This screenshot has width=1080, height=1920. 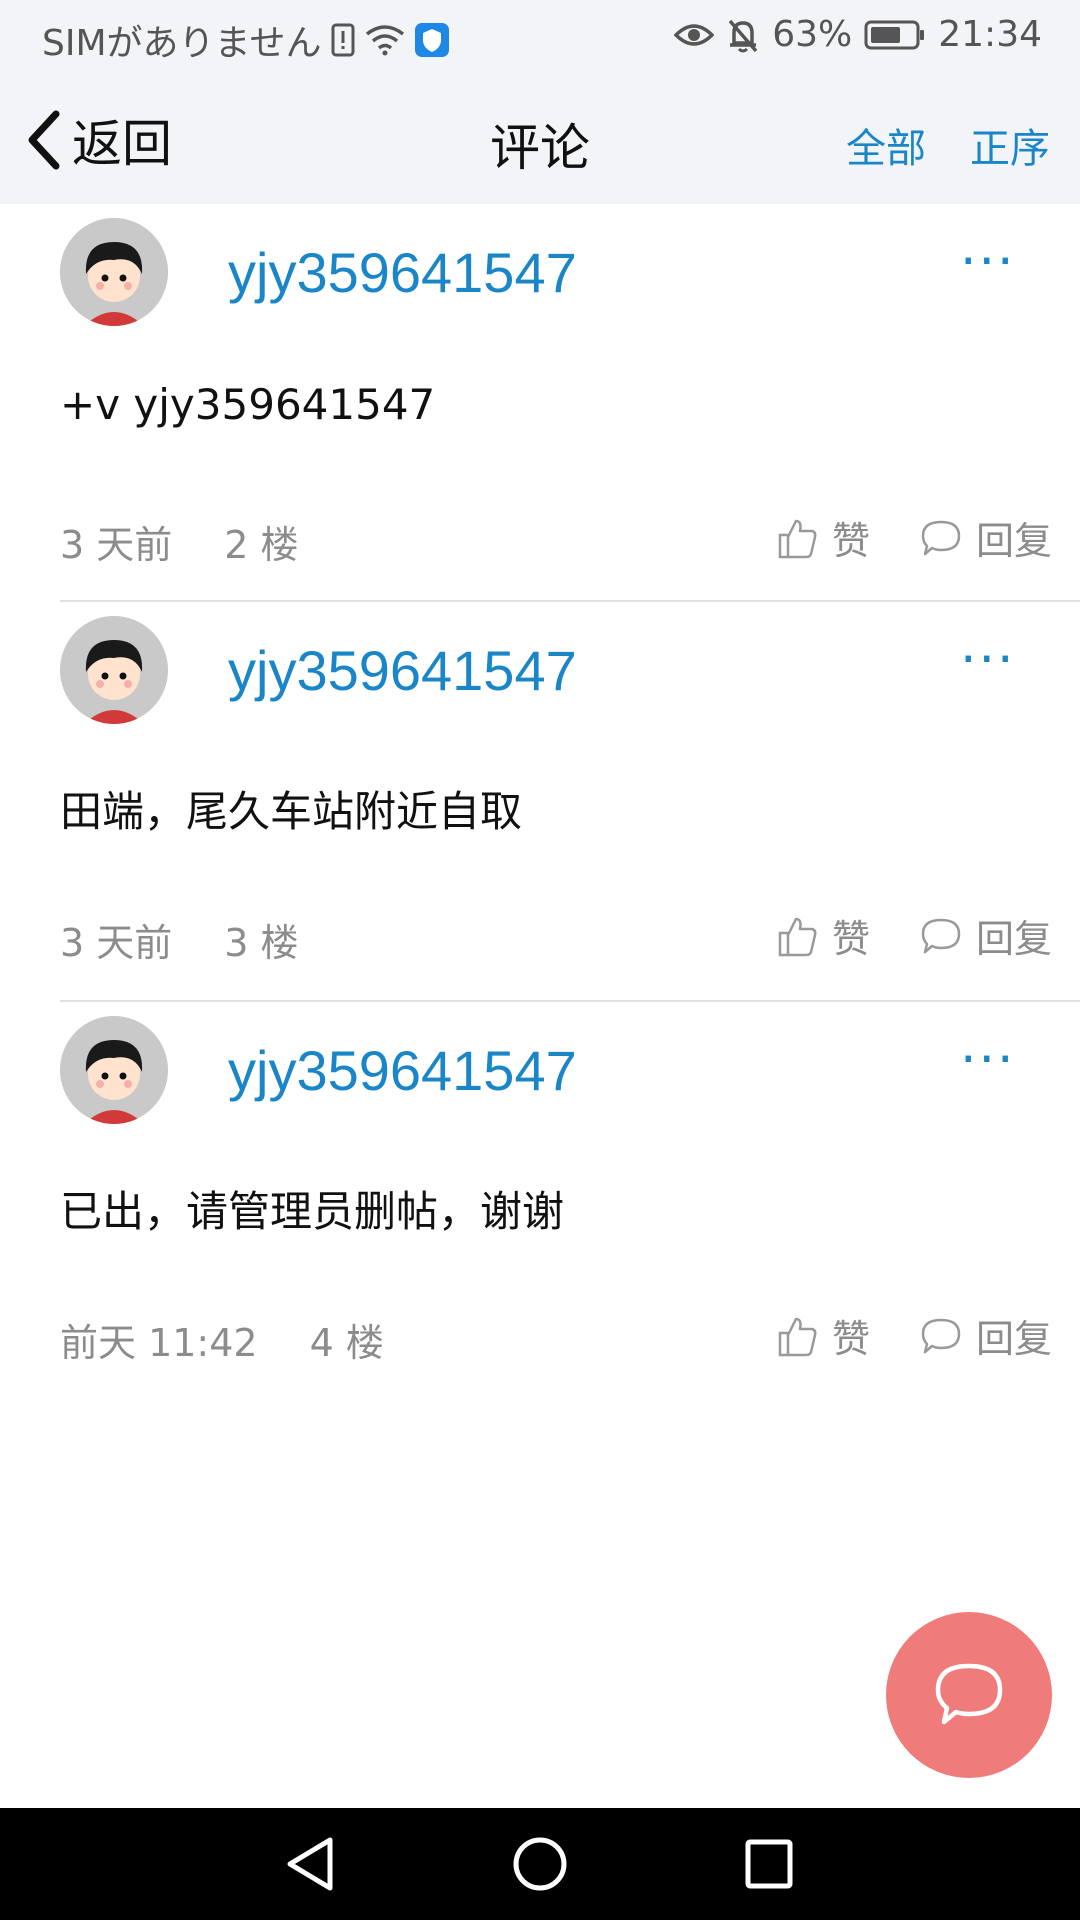 I want to click on comment-bubble-icon, so click(x=969, y=1695).